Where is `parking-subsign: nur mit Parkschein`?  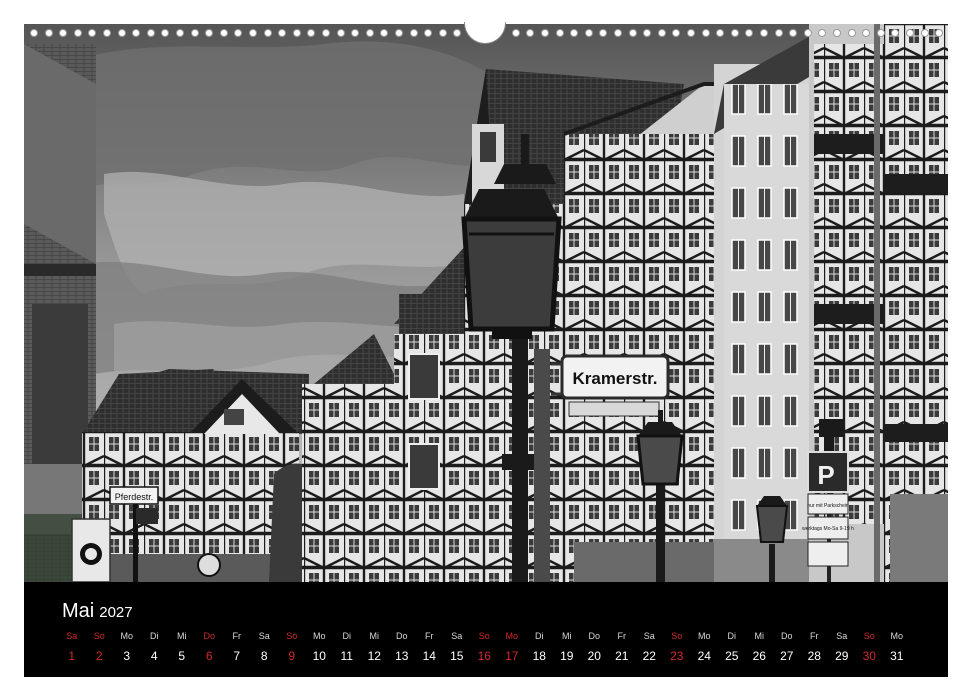
parking-subsign: nur mit Parkschein is located at coordinates (828, 506).